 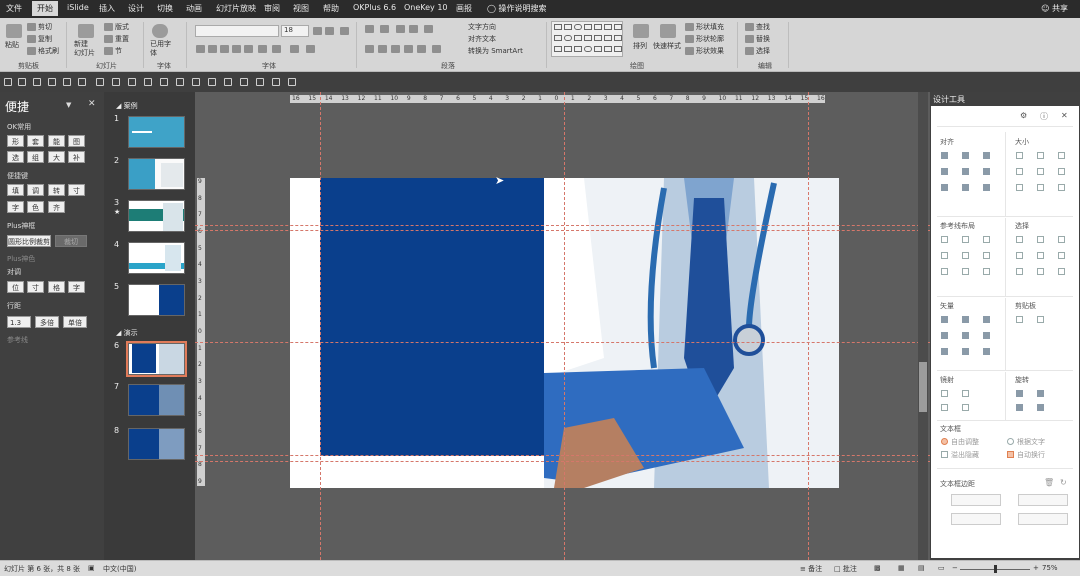 I want to click on used-font-icon, so click(x=160, y=31).